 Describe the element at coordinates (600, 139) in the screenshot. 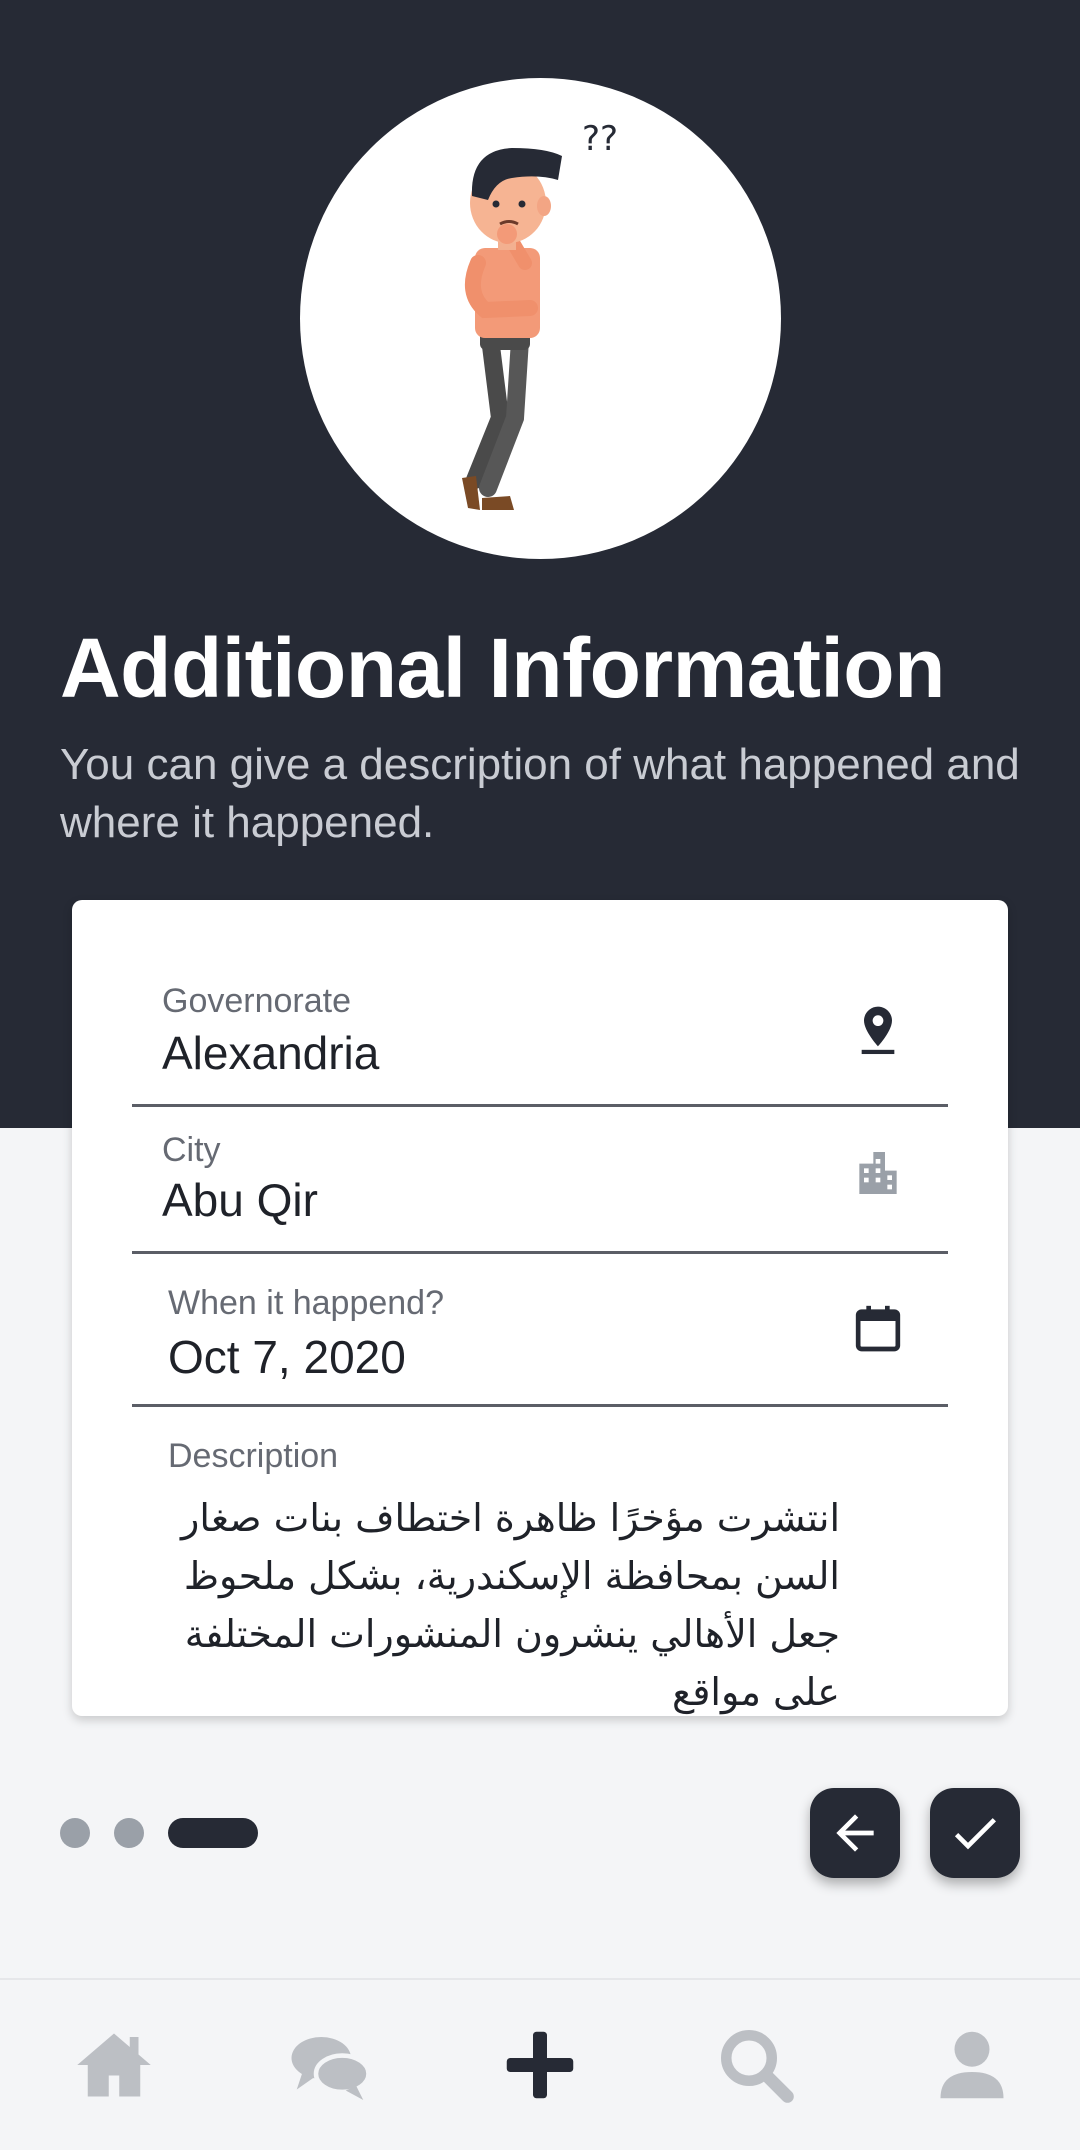

I see `question-marks: ??` at that location.